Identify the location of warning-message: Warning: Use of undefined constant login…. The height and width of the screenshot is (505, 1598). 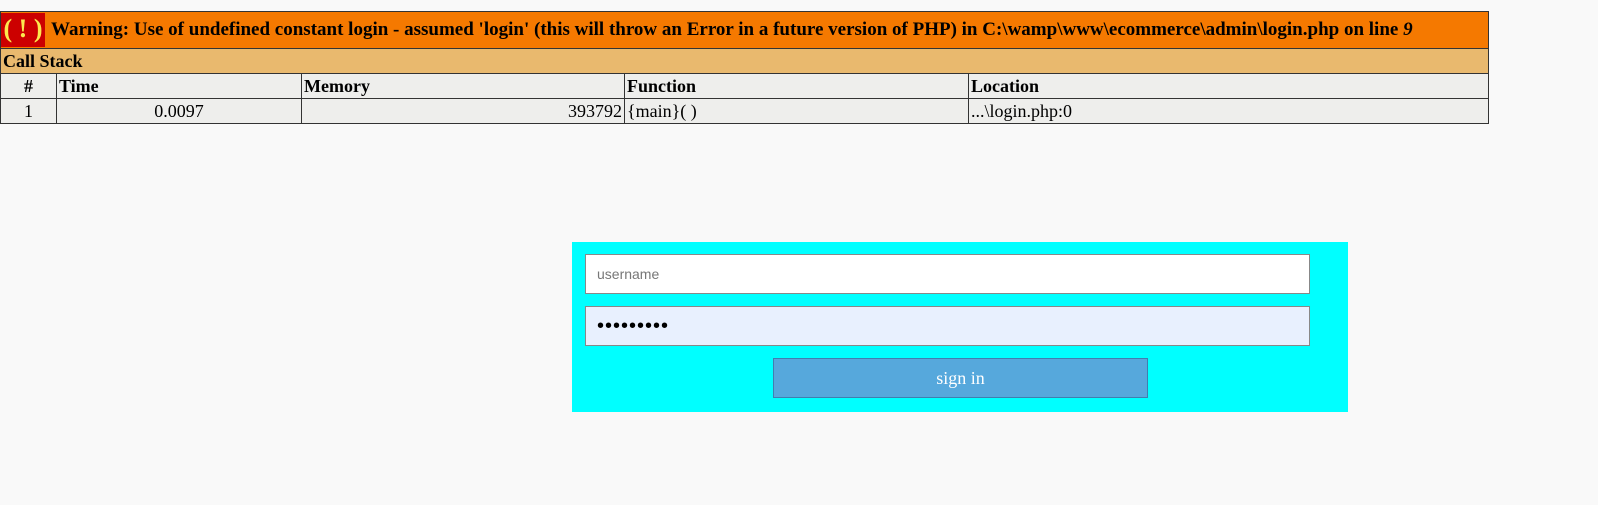
(732, 29).